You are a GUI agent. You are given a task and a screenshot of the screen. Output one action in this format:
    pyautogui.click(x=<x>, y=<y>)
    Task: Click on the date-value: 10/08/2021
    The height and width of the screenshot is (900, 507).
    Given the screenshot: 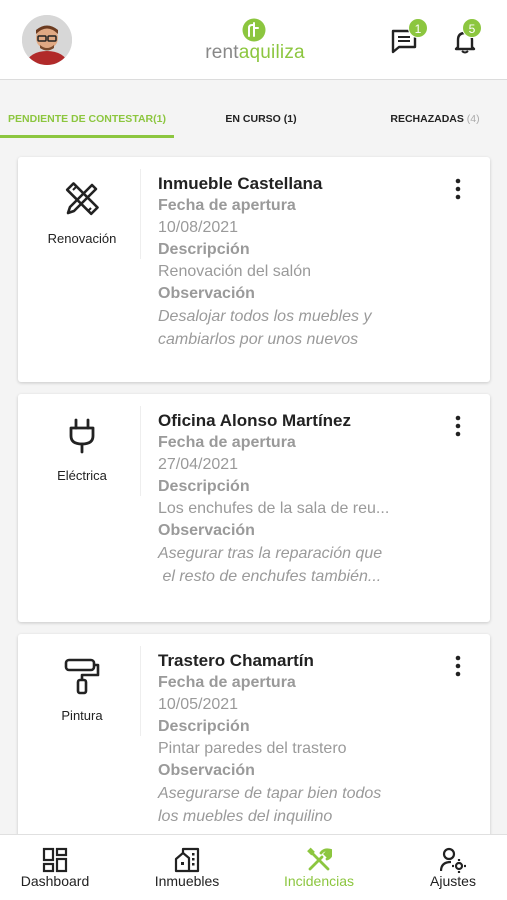 What is the action you would take?
    pyautogui.click(x=198, y=227)
    